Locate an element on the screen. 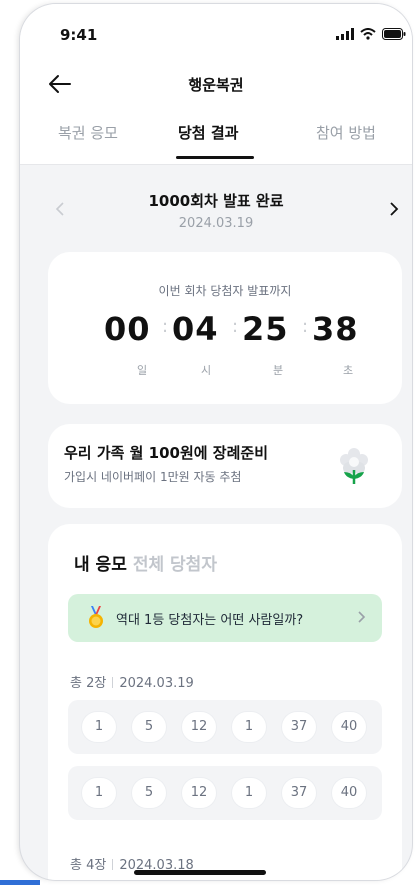 The image size is (419, 885). flower-icon is located at coordinates (354, 466).